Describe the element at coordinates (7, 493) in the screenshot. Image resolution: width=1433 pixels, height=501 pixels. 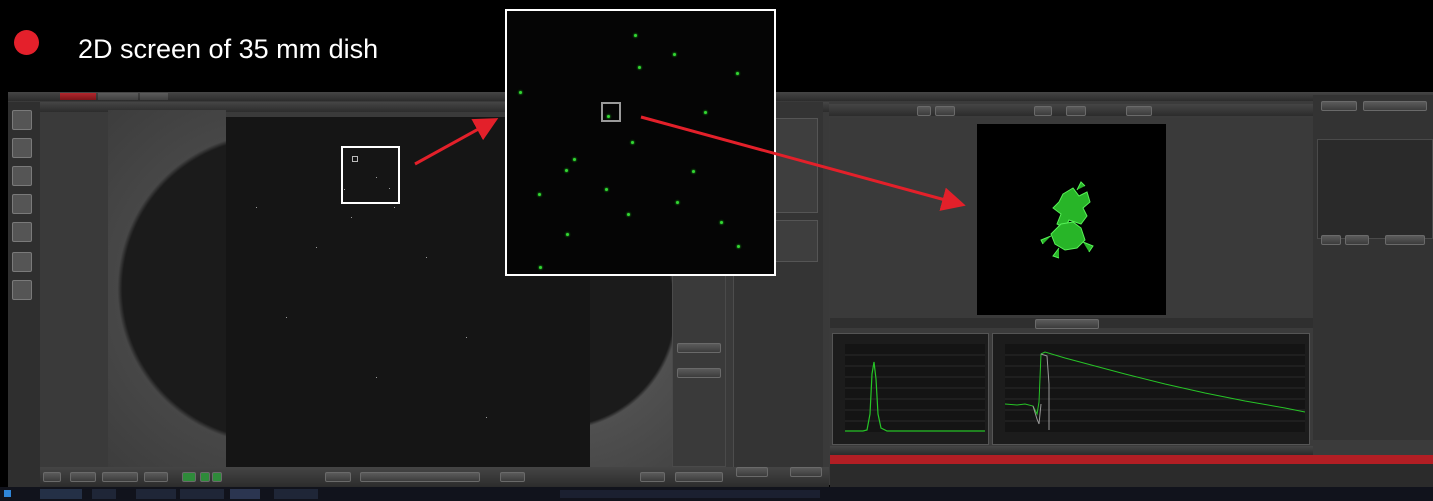
I see `start-icon` at that location.